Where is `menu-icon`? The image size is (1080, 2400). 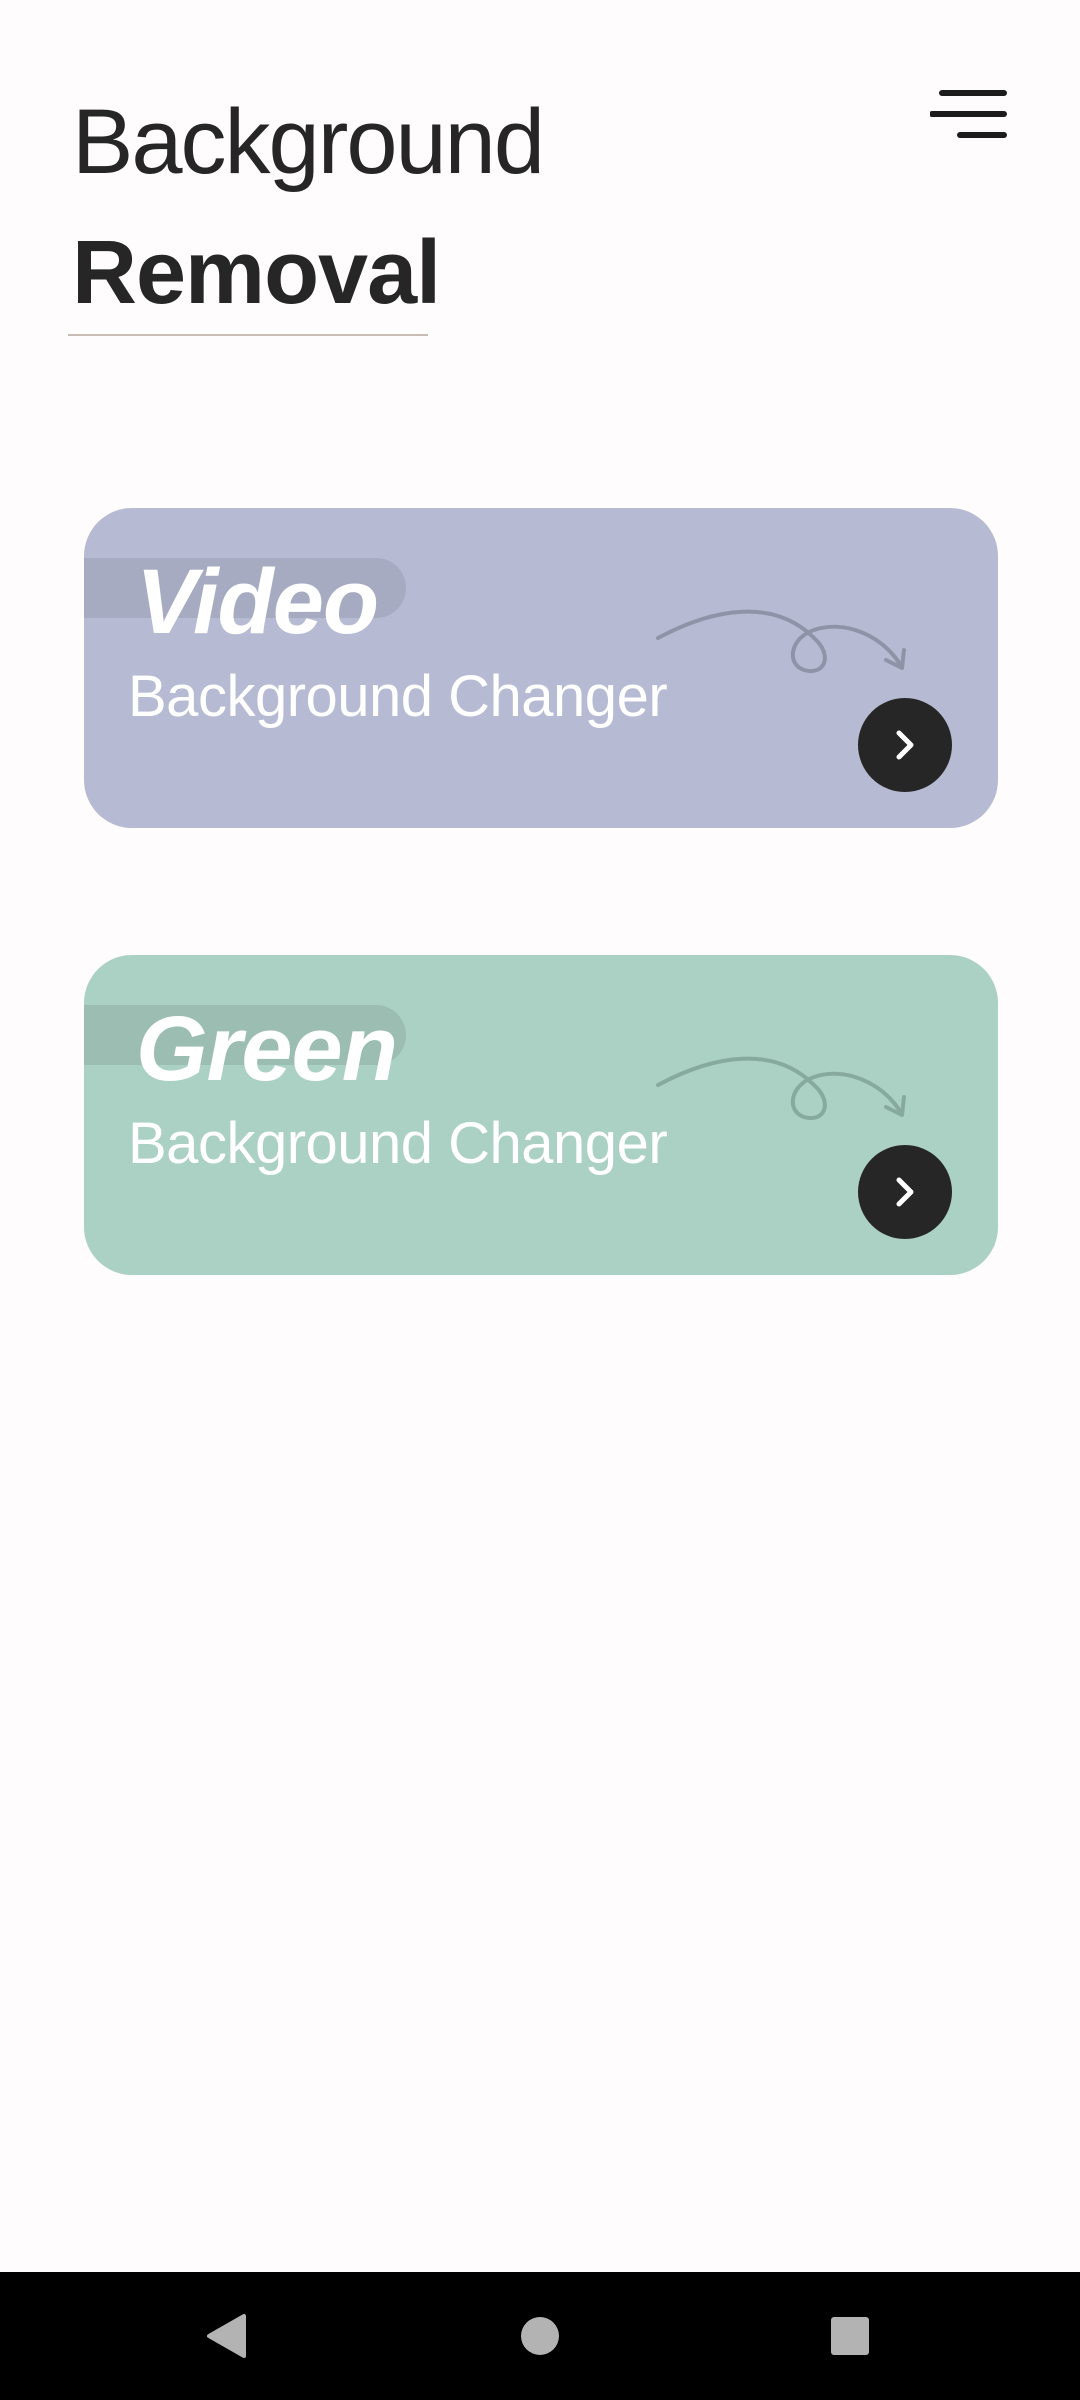
menu-icon is located at coordinates (968, 114).